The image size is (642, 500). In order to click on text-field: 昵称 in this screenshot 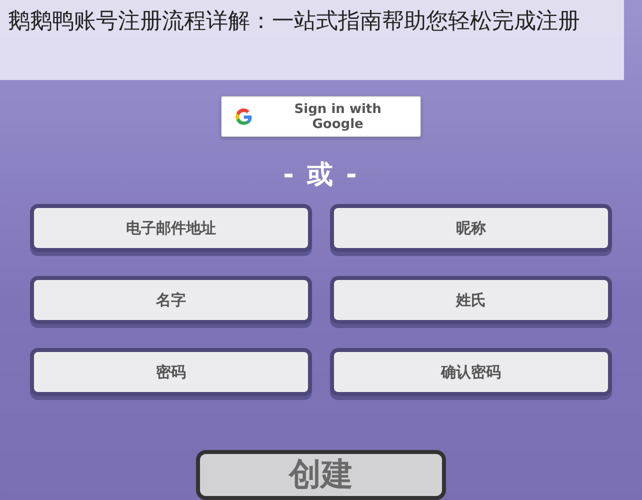, I will do `click(471, 228)`.